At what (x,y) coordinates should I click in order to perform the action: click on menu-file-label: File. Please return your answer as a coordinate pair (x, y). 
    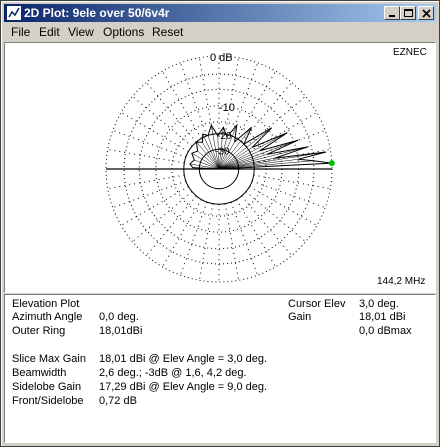
    Looking at the image, I should click on (21, 32).